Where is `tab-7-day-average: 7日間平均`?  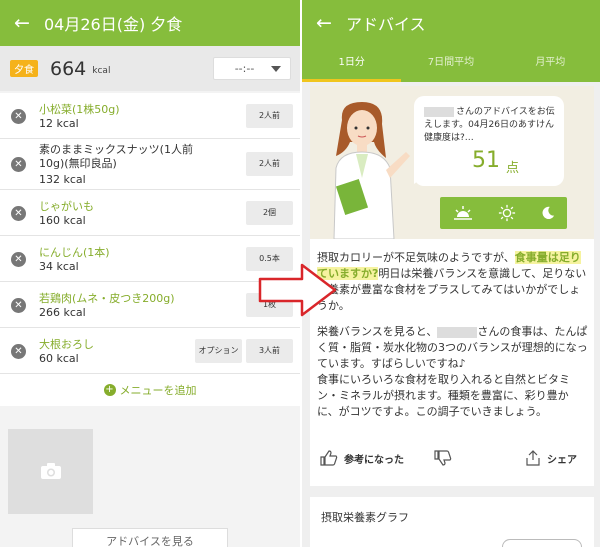 tab-7-day-average: 7日間平均 is located at coordinates (450, 64).